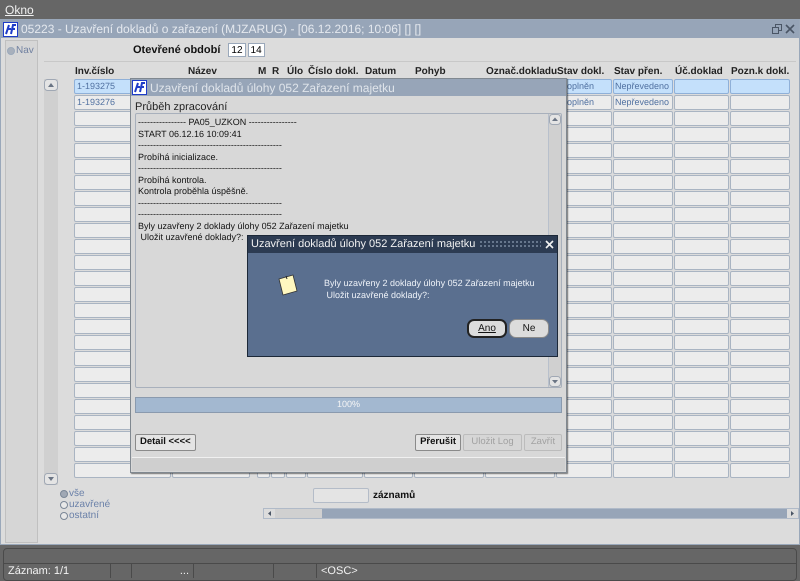 The width and height of the screenshot is (800, 581). Describe the element at coordinates (161, 504) in the screenshot. I see `filter-radio: uzavřené` at that location.